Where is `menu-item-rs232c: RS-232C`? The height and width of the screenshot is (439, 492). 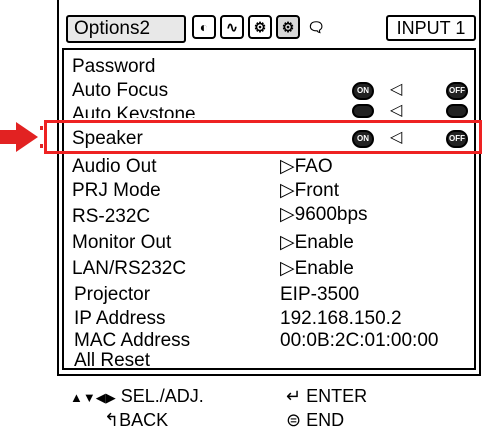
menu-item-rs232c: RS-232C is located at coordinates (111, 217).